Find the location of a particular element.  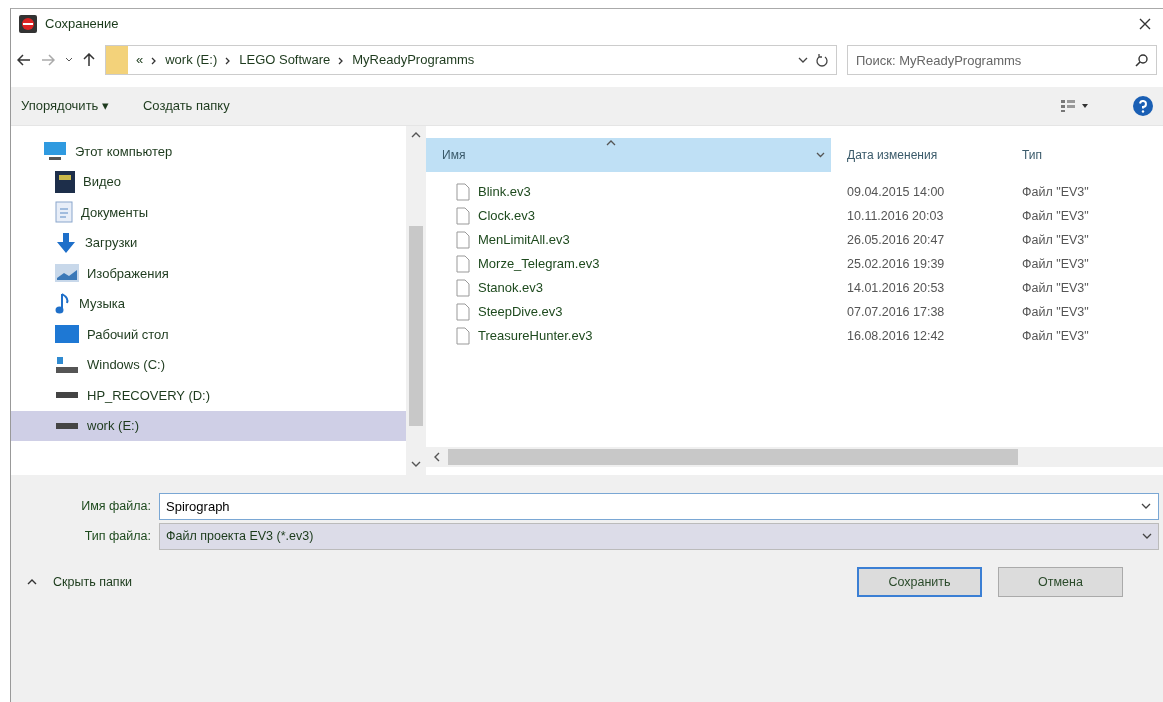

organize-menu-button: Упорядочить ▾ is located at coordinates (65, 106).